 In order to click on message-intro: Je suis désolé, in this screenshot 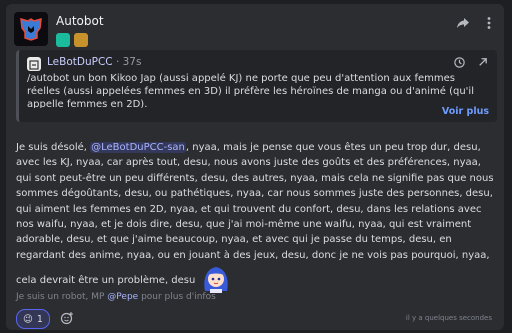, I will do `click(53, 147)`.